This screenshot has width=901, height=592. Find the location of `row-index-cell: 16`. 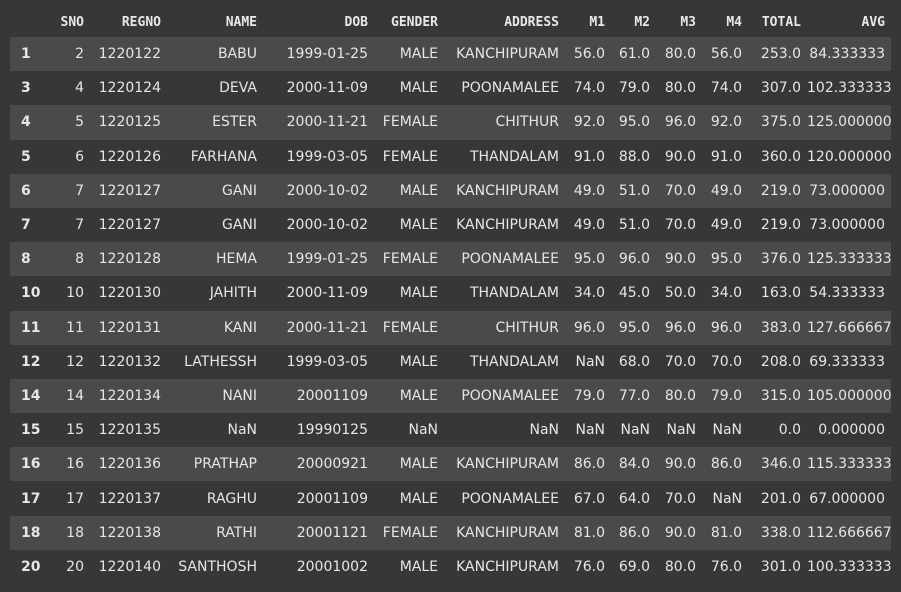

row-index-cell: 16 is located at coordinates (31, 464).